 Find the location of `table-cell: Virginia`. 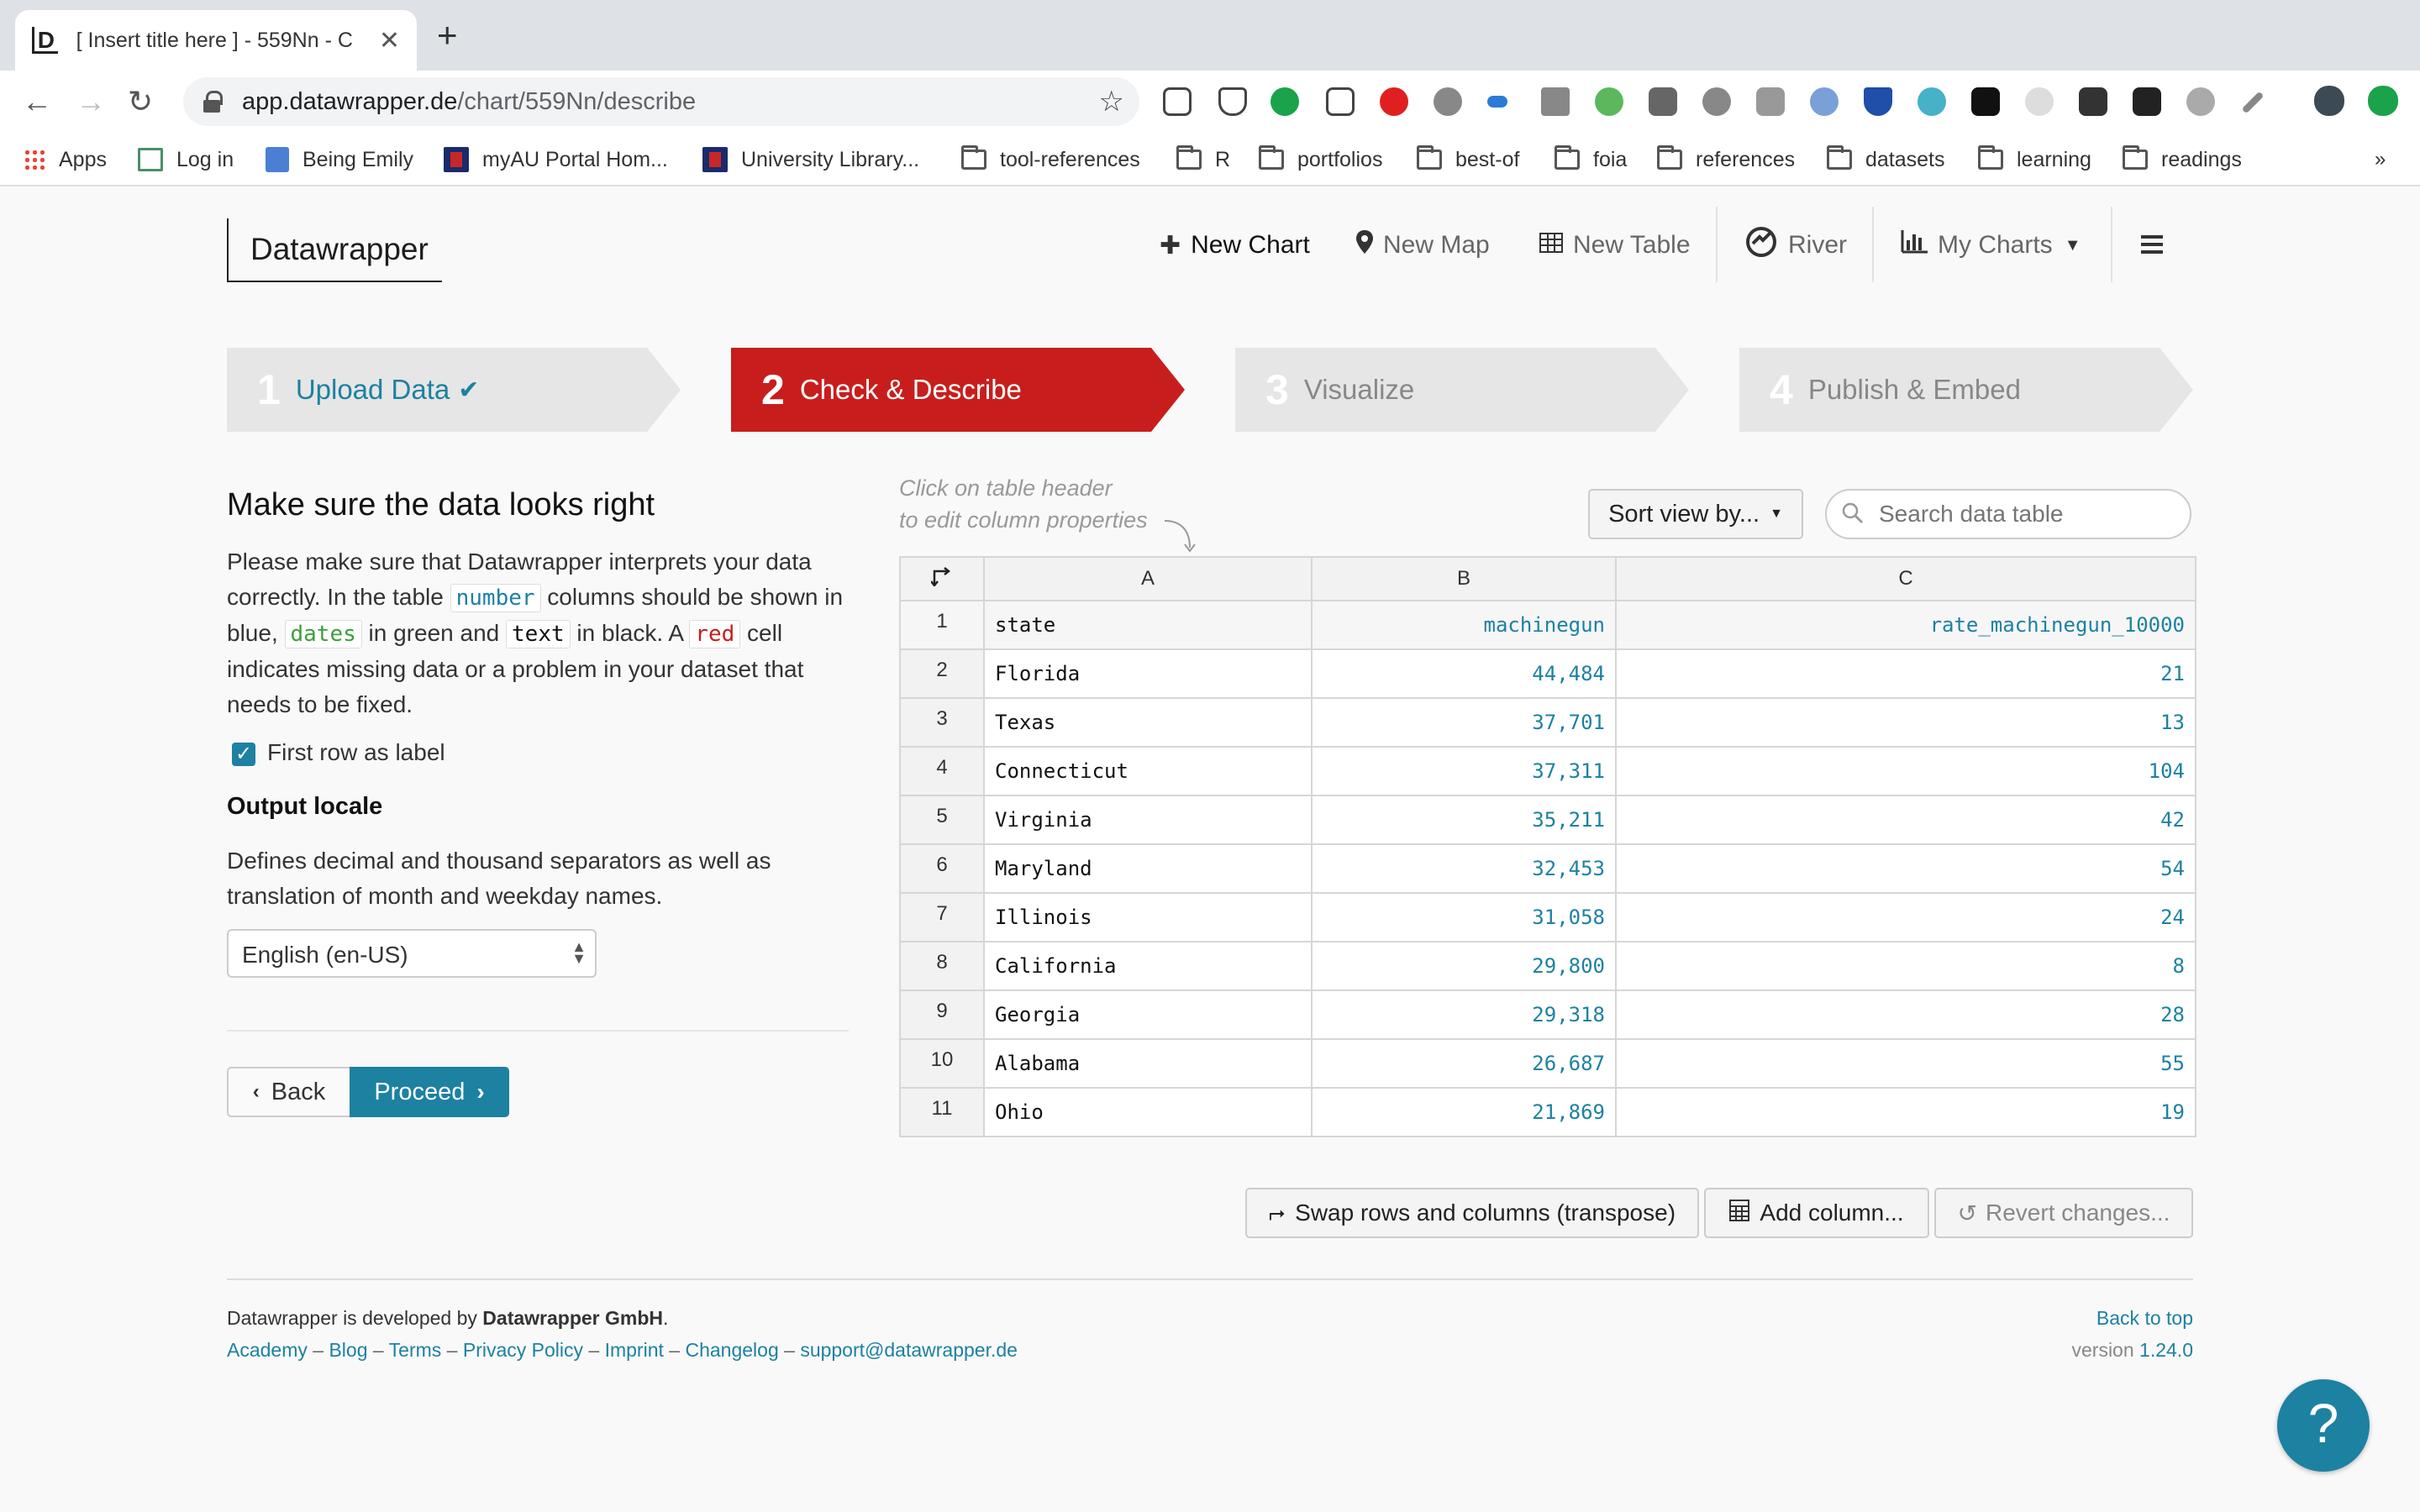

table-cell: Virginia is located at coordinates (1148, 820).